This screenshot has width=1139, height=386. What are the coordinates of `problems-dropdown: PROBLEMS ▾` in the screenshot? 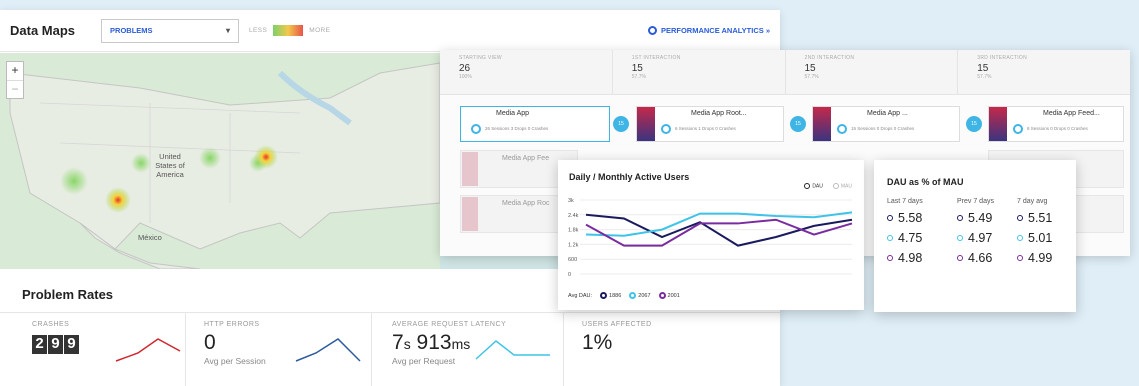 It's located at (170, 30).